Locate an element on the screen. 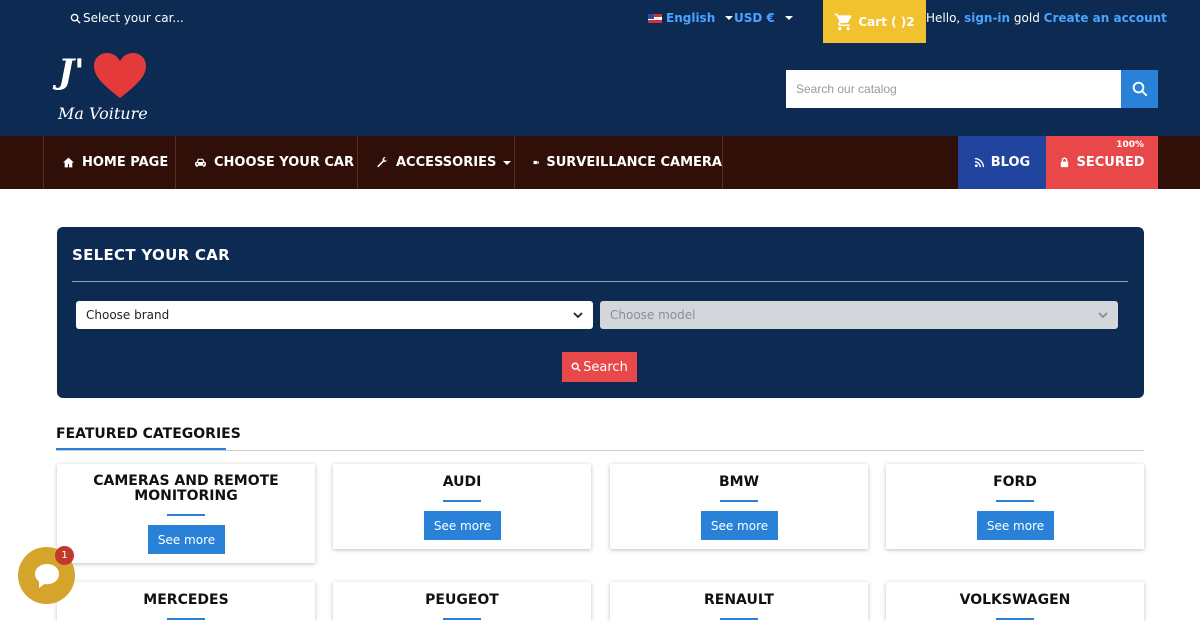  nav-home: HOME PAGE is located at coordinates (109, 162).